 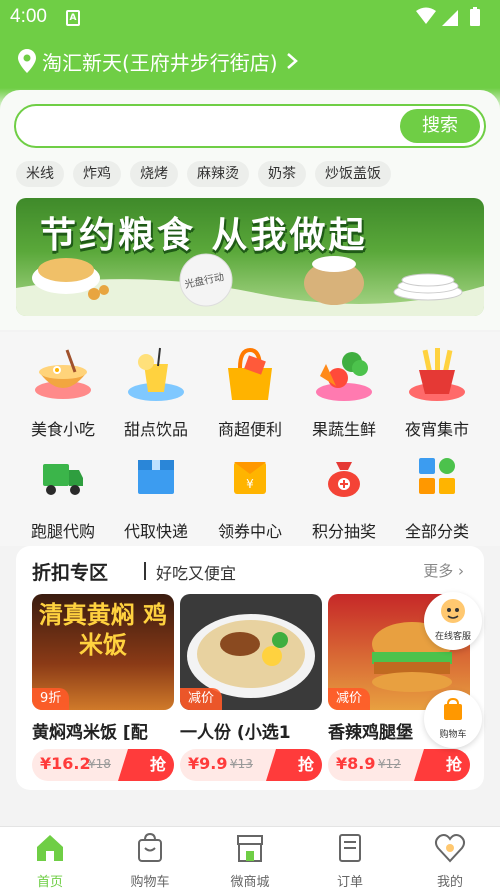 I want to click on package-box-icon, so click(x=156, y=477).